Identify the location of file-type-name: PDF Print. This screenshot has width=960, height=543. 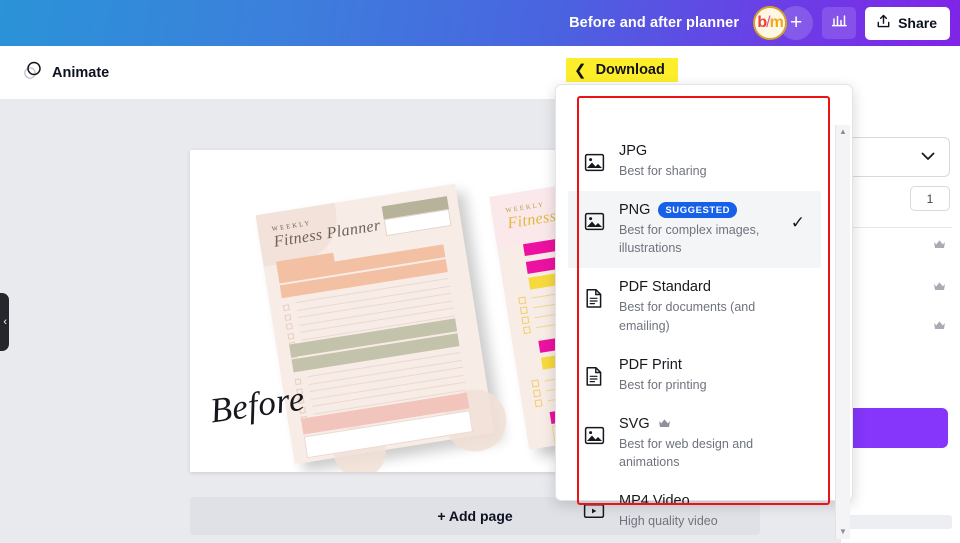
(650, 364).